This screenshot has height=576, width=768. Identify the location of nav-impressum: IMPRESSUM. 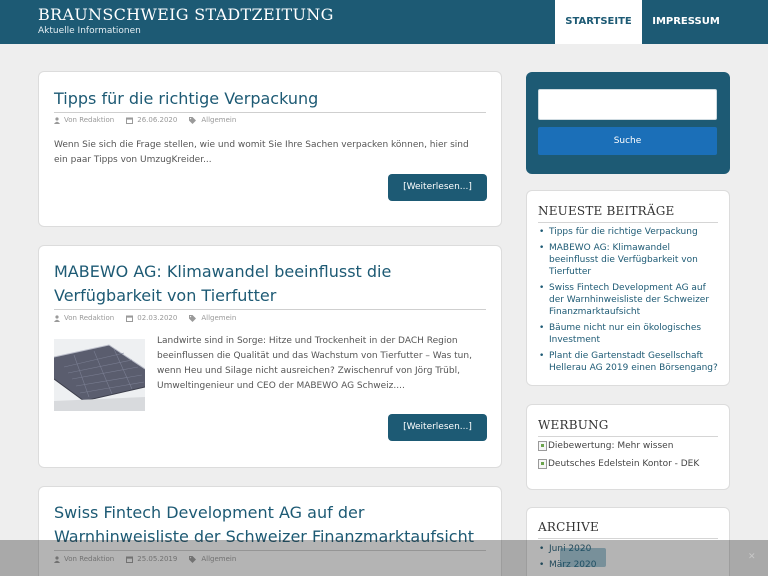
(686, 22).